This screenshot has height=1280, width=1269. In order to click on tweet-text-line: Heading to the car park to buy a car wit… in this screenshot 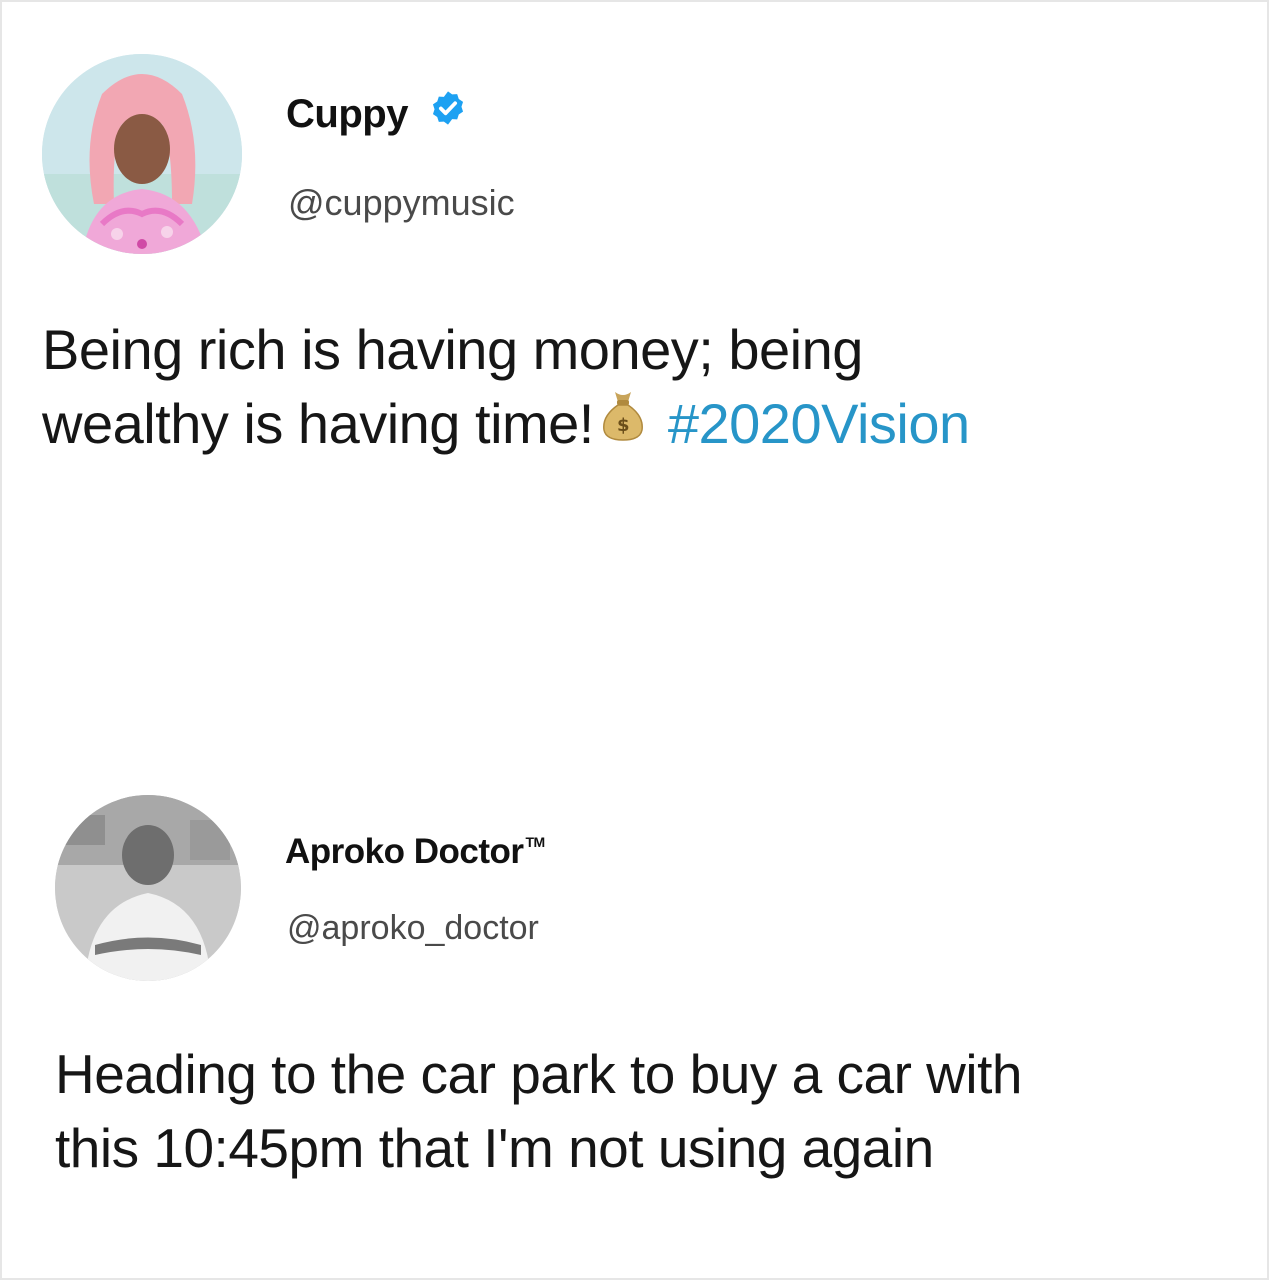, I will do `click(538, 1074)`.